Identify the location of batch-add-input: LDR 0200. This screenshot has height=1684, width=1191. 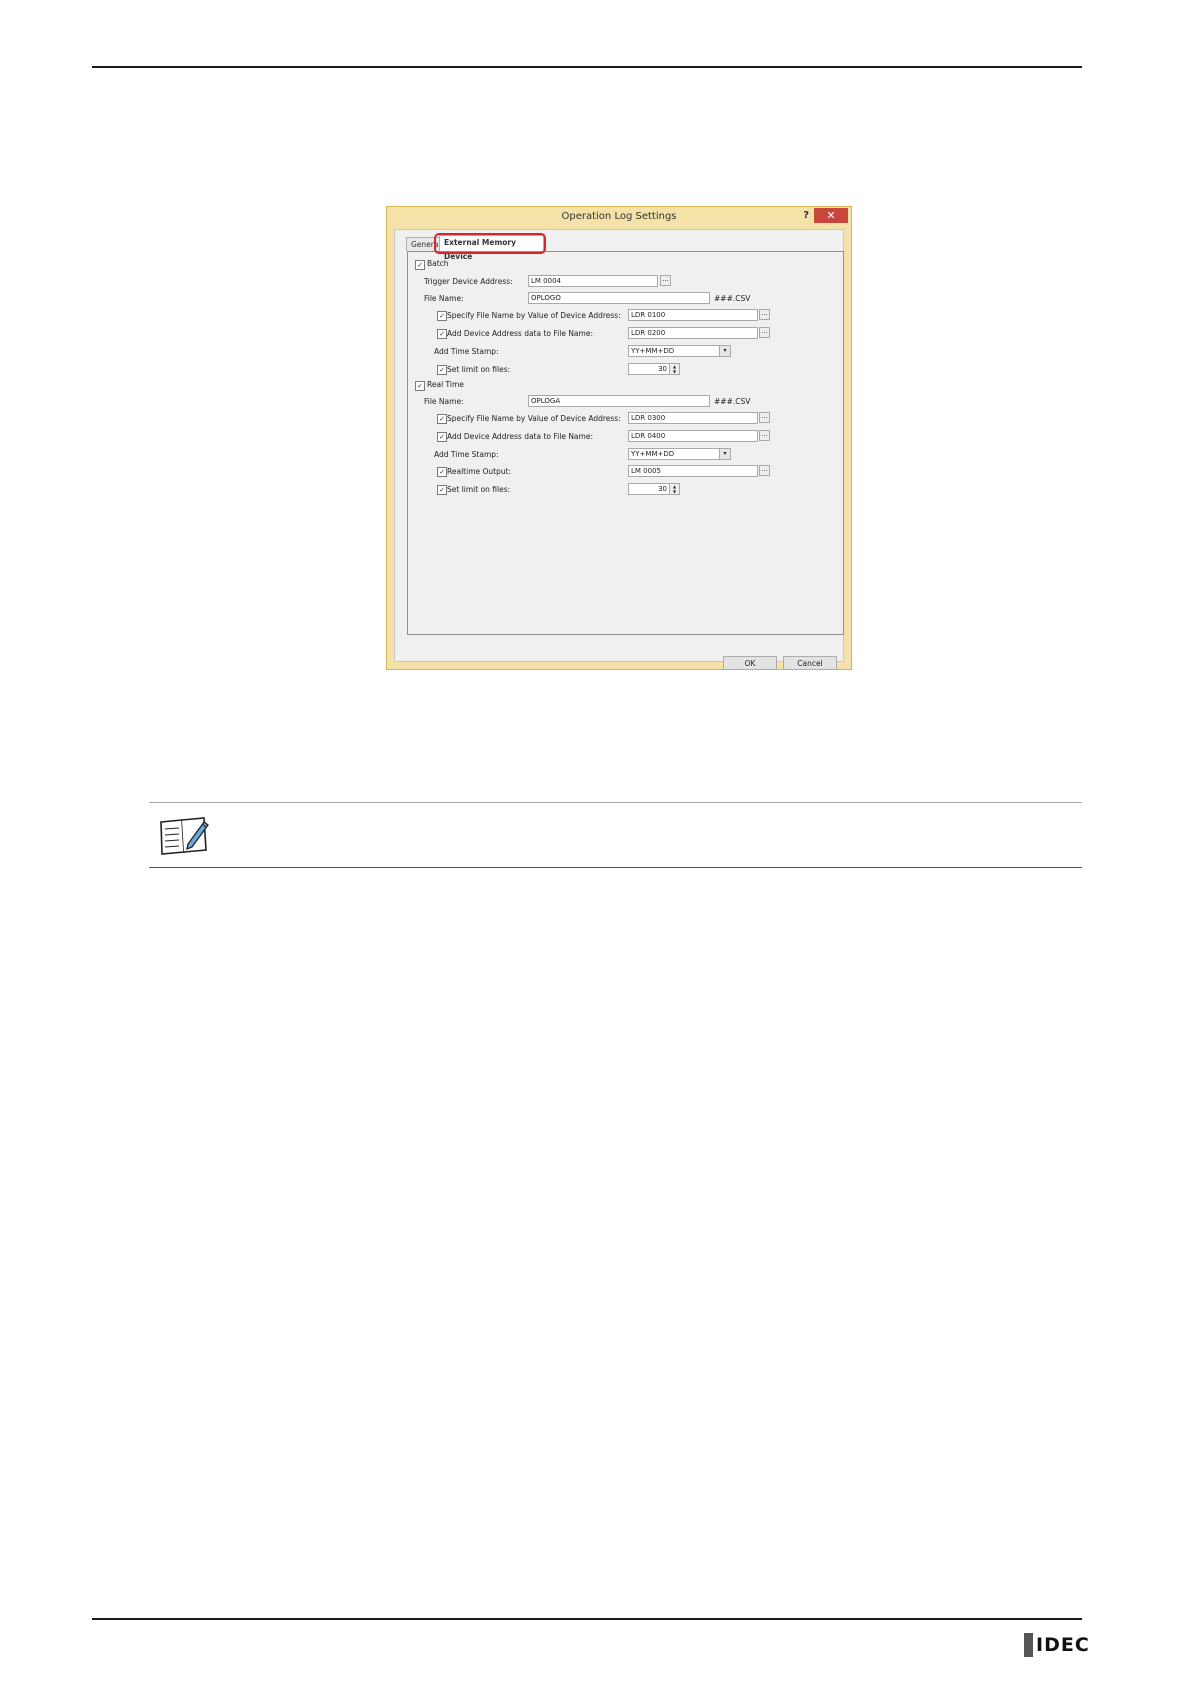
(693, 333).